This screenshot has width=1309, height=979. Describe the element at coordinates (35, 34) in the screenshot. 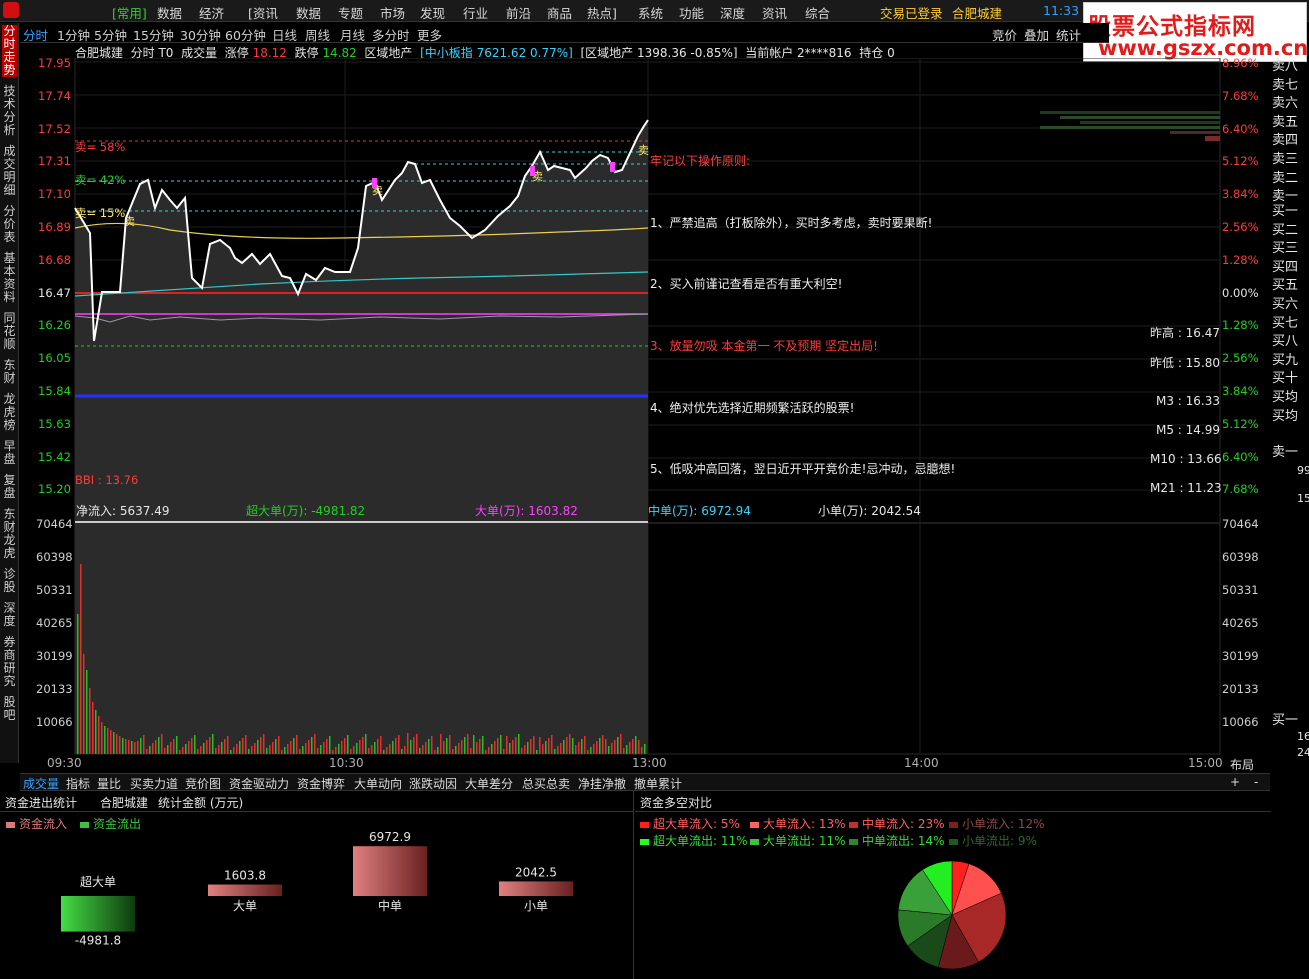

I see `period-tab-0: 分时` at that location.